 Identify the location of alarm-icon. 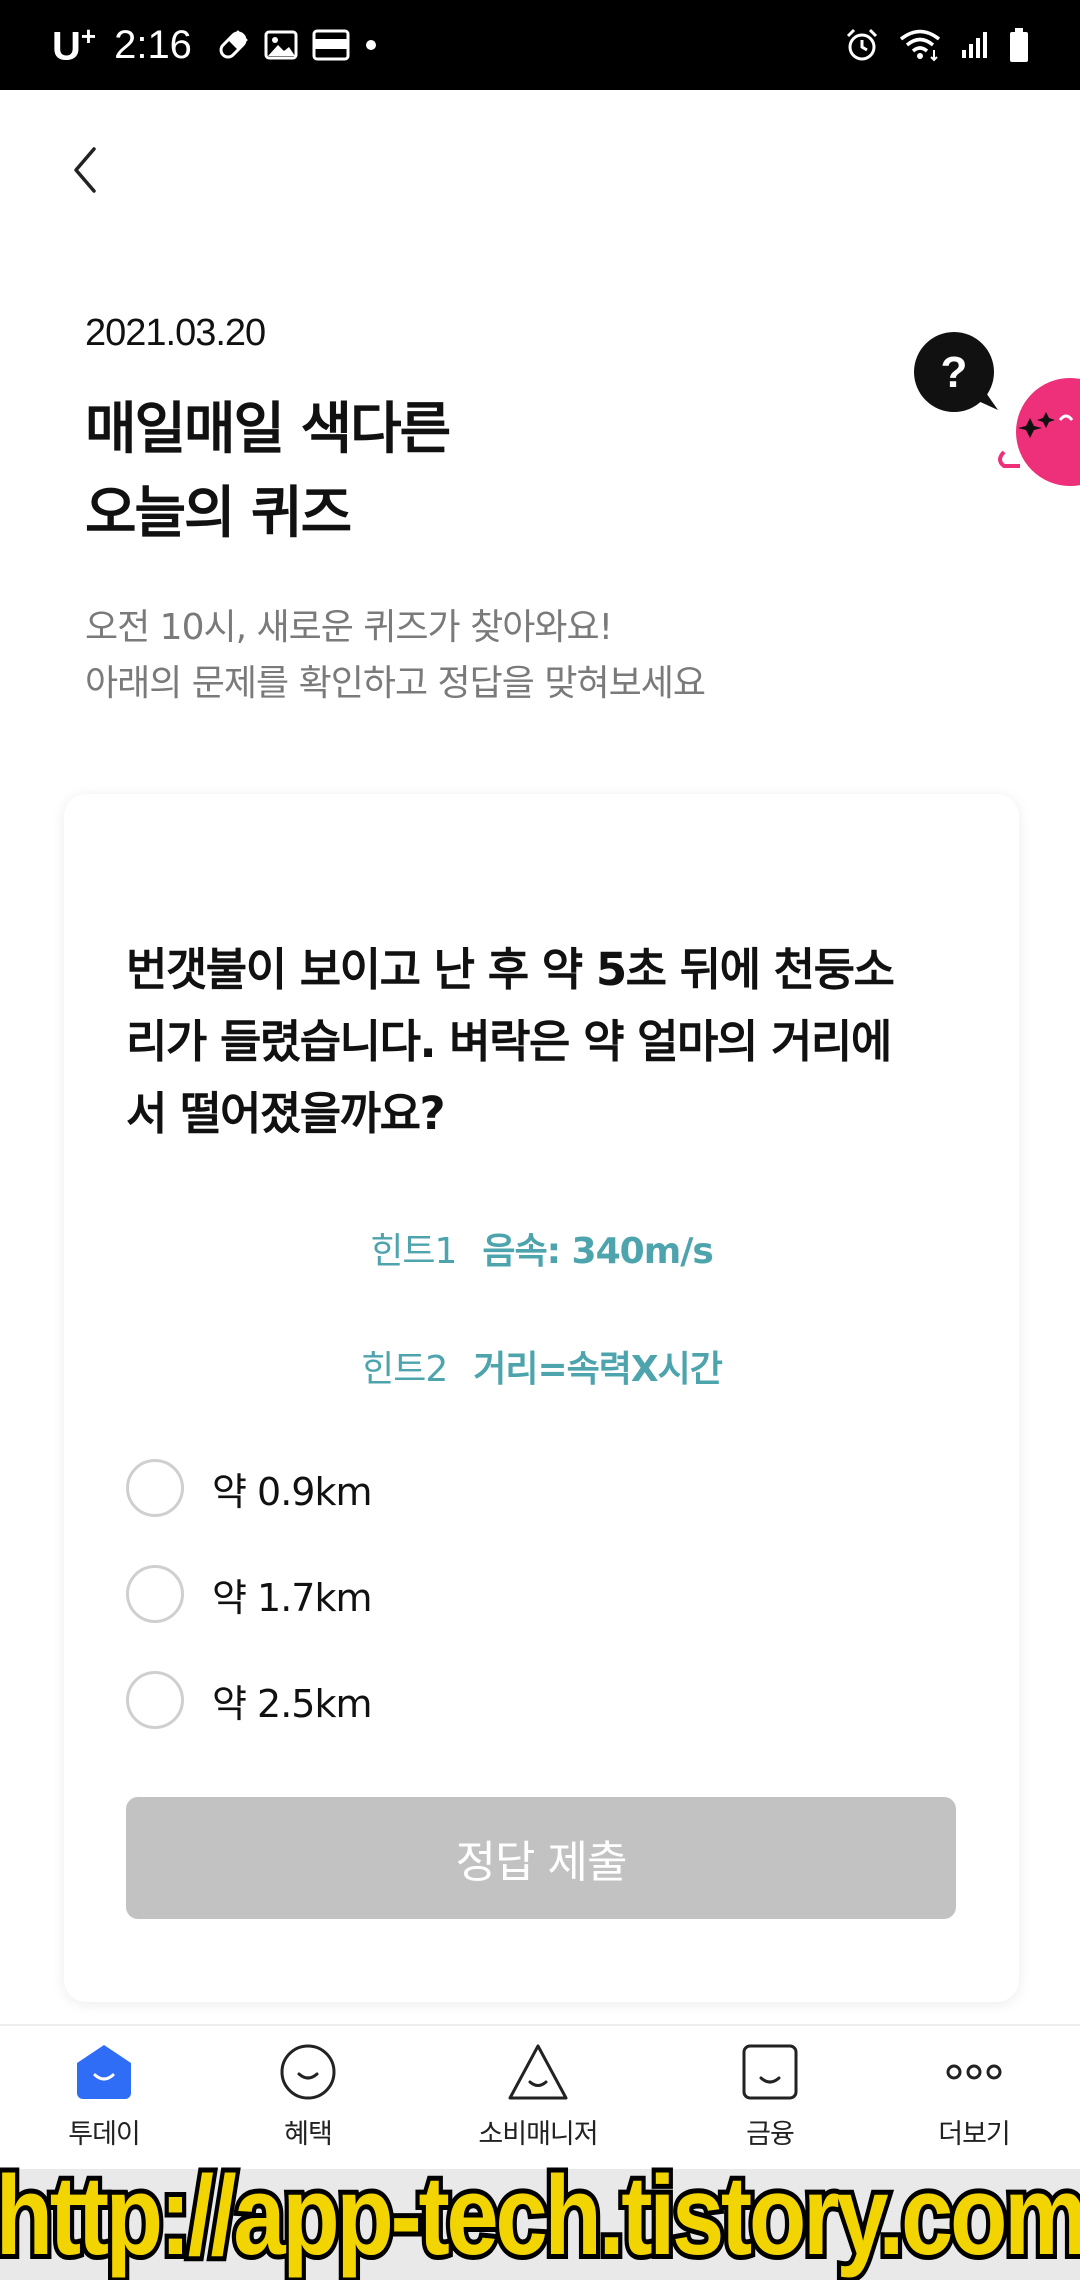
(862, 45).